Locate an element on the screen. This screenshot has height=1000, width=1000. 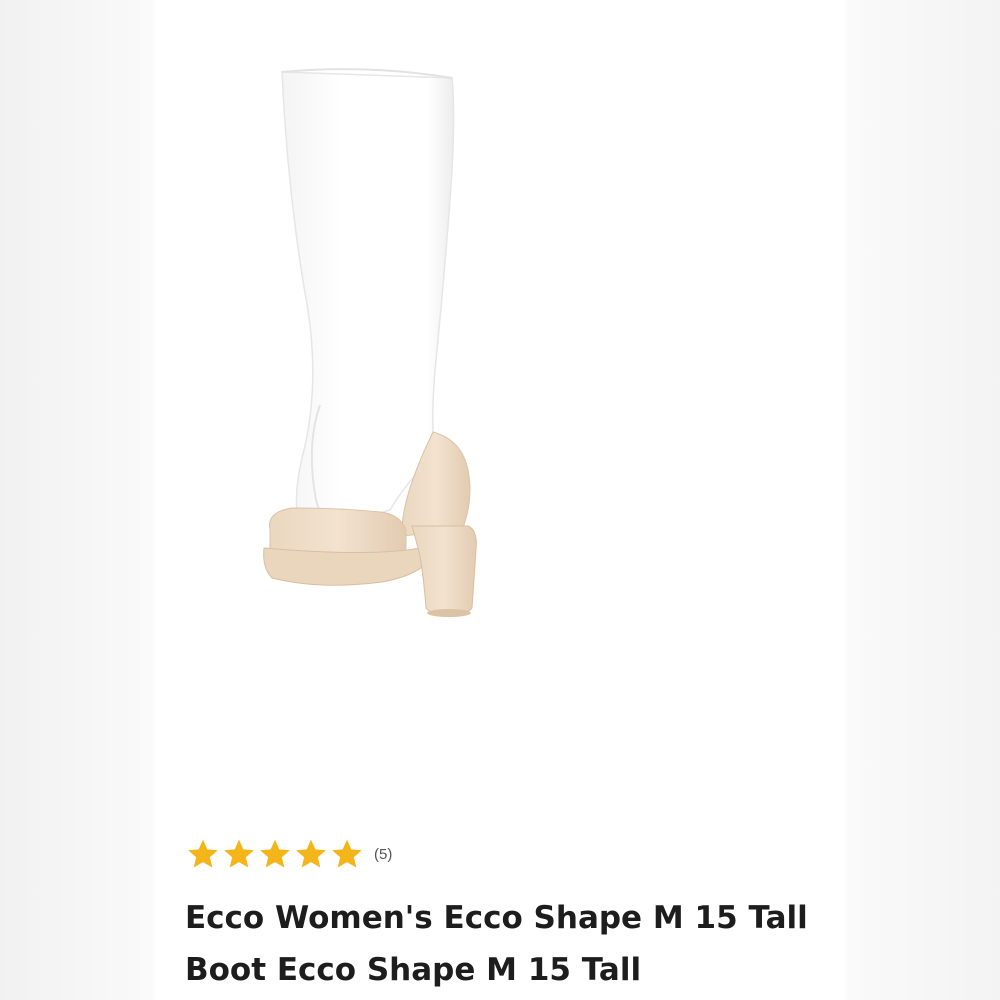
review-count: (5) is located at coordinates (383, 854).